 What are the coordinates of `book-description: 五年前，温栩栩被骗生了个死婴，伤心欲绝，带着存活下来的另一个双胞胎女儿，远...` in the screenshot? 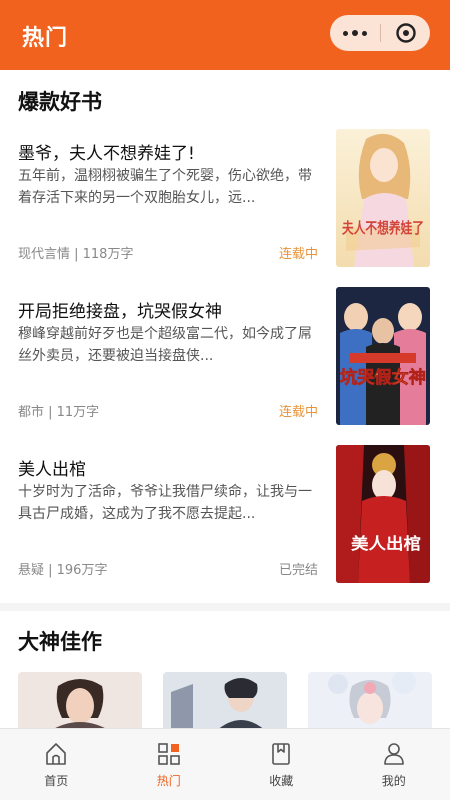 It's located at (165, 187).